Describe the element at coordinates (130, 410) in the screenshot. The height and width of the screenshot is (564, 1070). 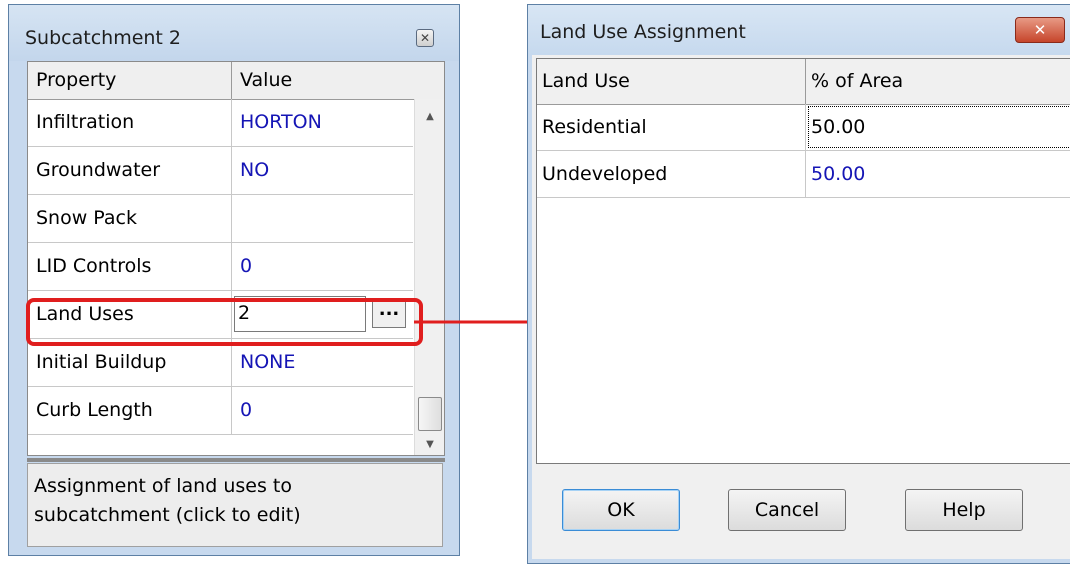
I see `property-name: Curb Length` at that location.